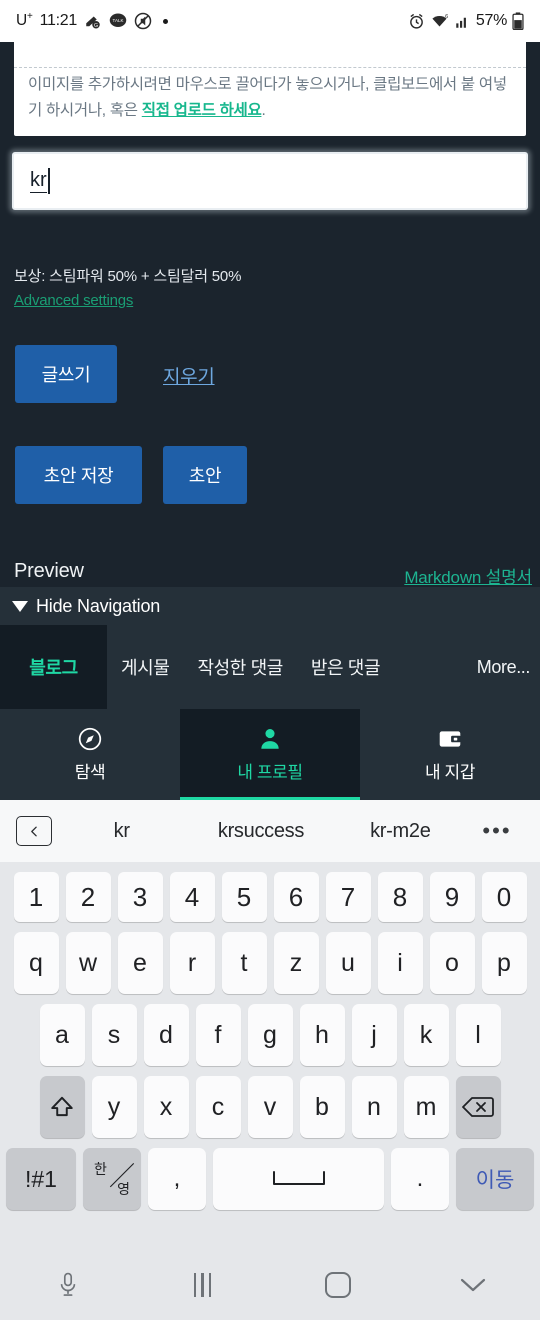  Describe the element at coordinates (260, 831) in the screenshot. I see `suggestion-2: krsuccess` at that location.